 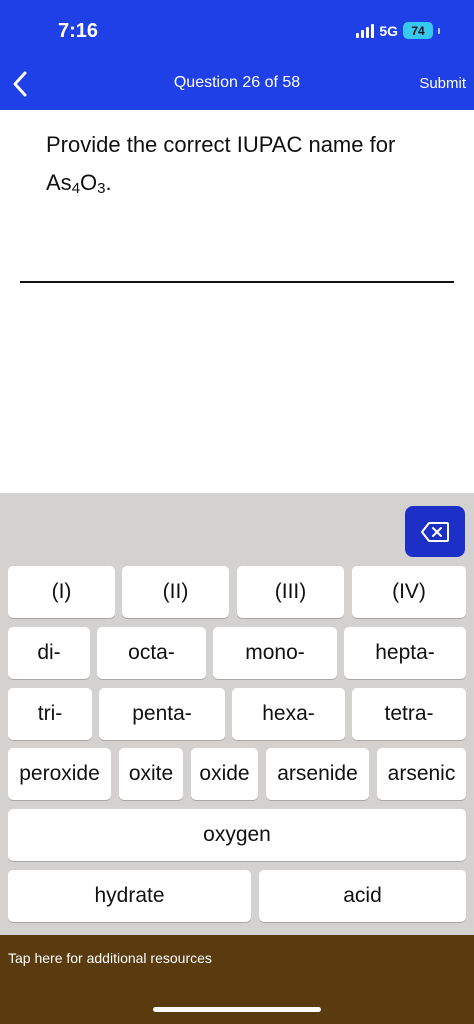 What do you see at coordinates (61, 592) in the screenshot?
I see `key-oxidation-i: (I)` at bounding box center [61, 592].